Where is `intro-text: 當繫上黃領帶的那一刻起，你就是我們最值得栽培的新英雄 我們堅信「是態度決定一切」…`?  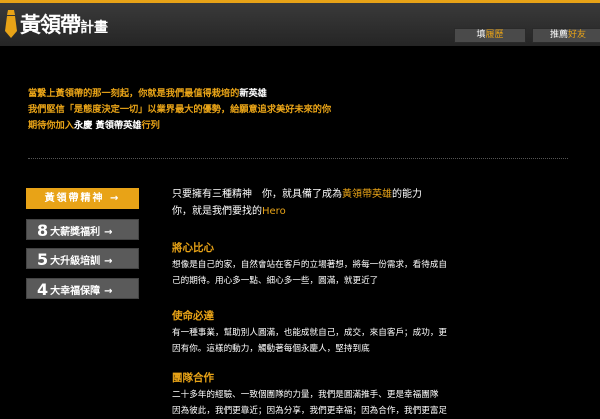 intro-text: 當繫上黃領帶的那一刻起，你就是我們最值得栽培的新英雄 我們堅信「是態度決定一切」… is located at coordinates (179, 110).